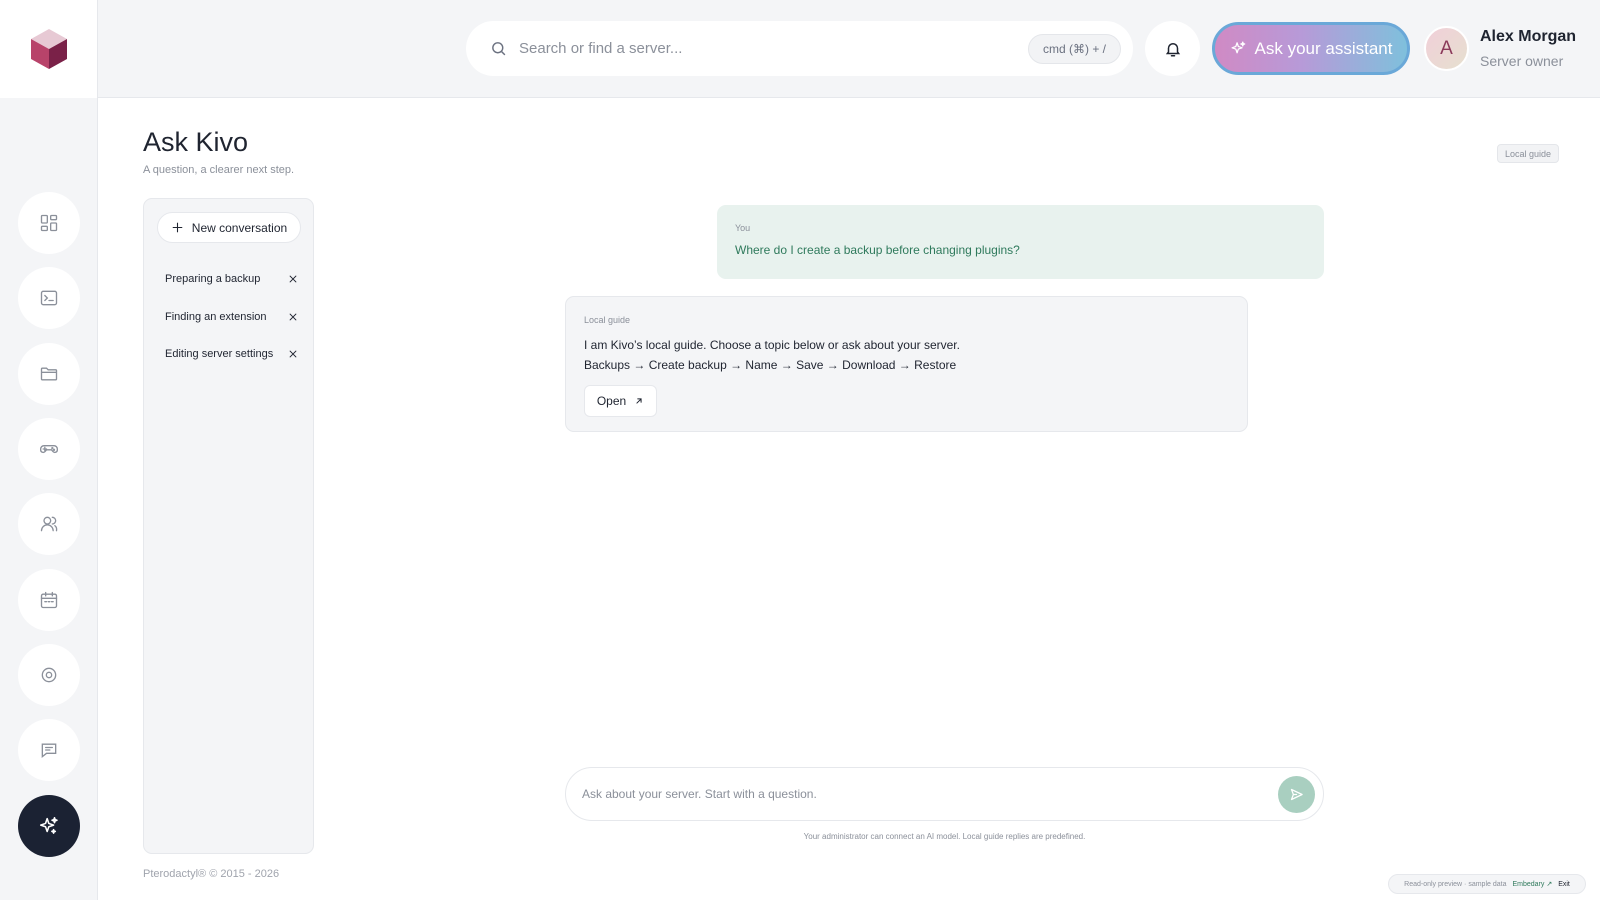 The height and width of the screenshot is (900, 1600). I want to click on message-author: Local guide, so click(607, 320).